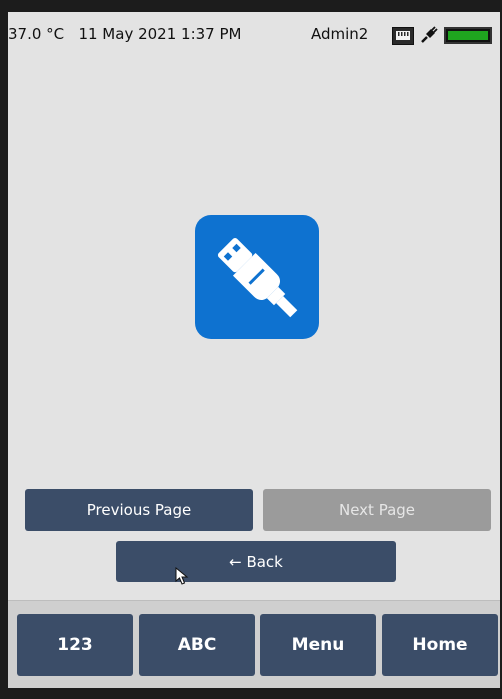  What do you see at coordinates (160, 34) in the screenshot?
I see `datetime-readout: 11 May 2021 1:37 PM` at bounding box center [160, 34].